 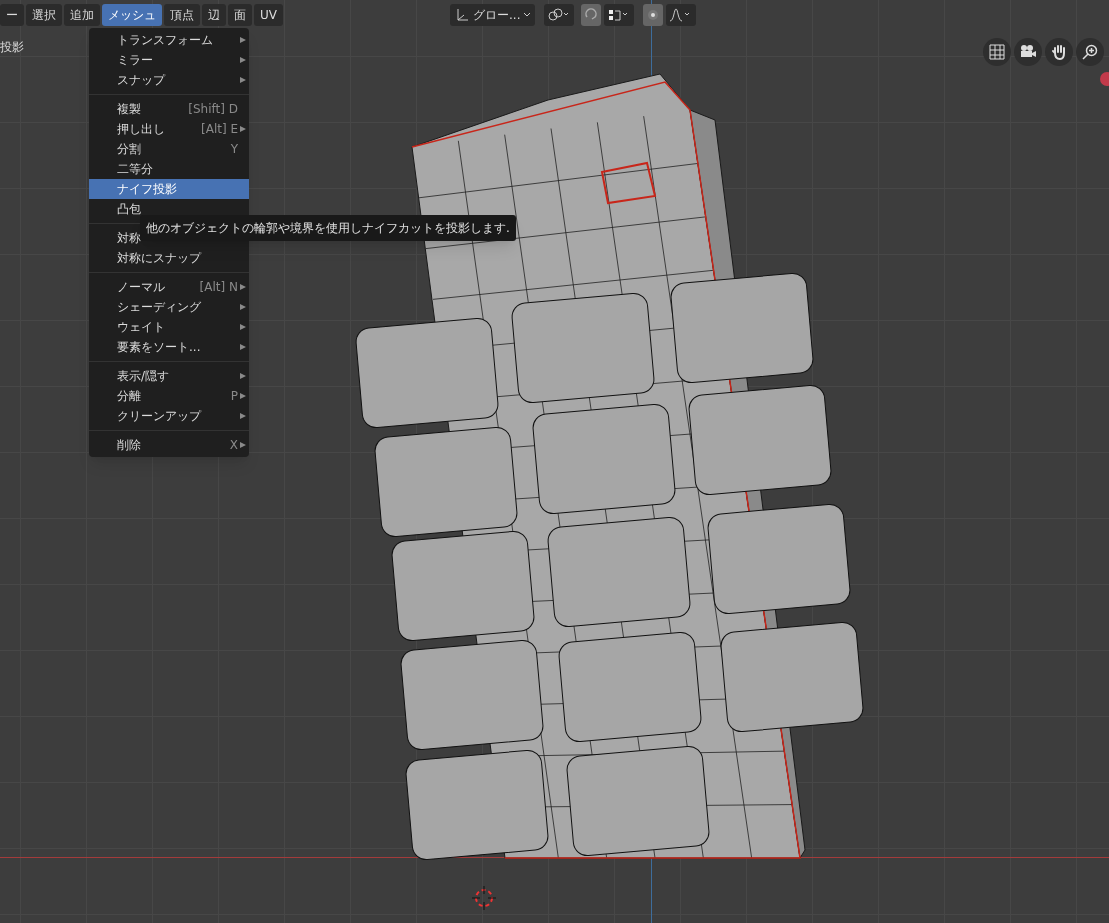 What do you see at coordinates (527, 15) in the screenshot?
I see `caret-icon` at bounding box center [527, 15].